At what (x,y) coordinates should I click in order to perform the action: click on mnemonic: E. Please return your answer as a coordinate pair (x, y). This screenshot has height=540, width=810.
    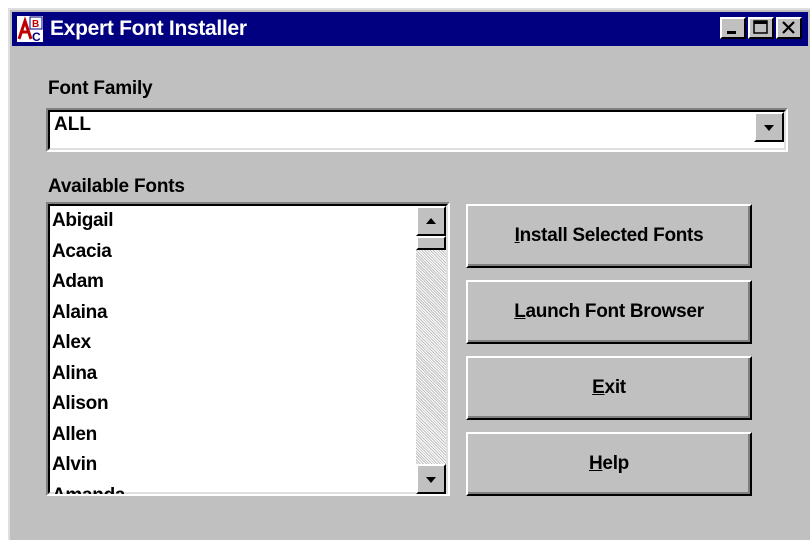
    Looking at the image, I should click on (598, 387).